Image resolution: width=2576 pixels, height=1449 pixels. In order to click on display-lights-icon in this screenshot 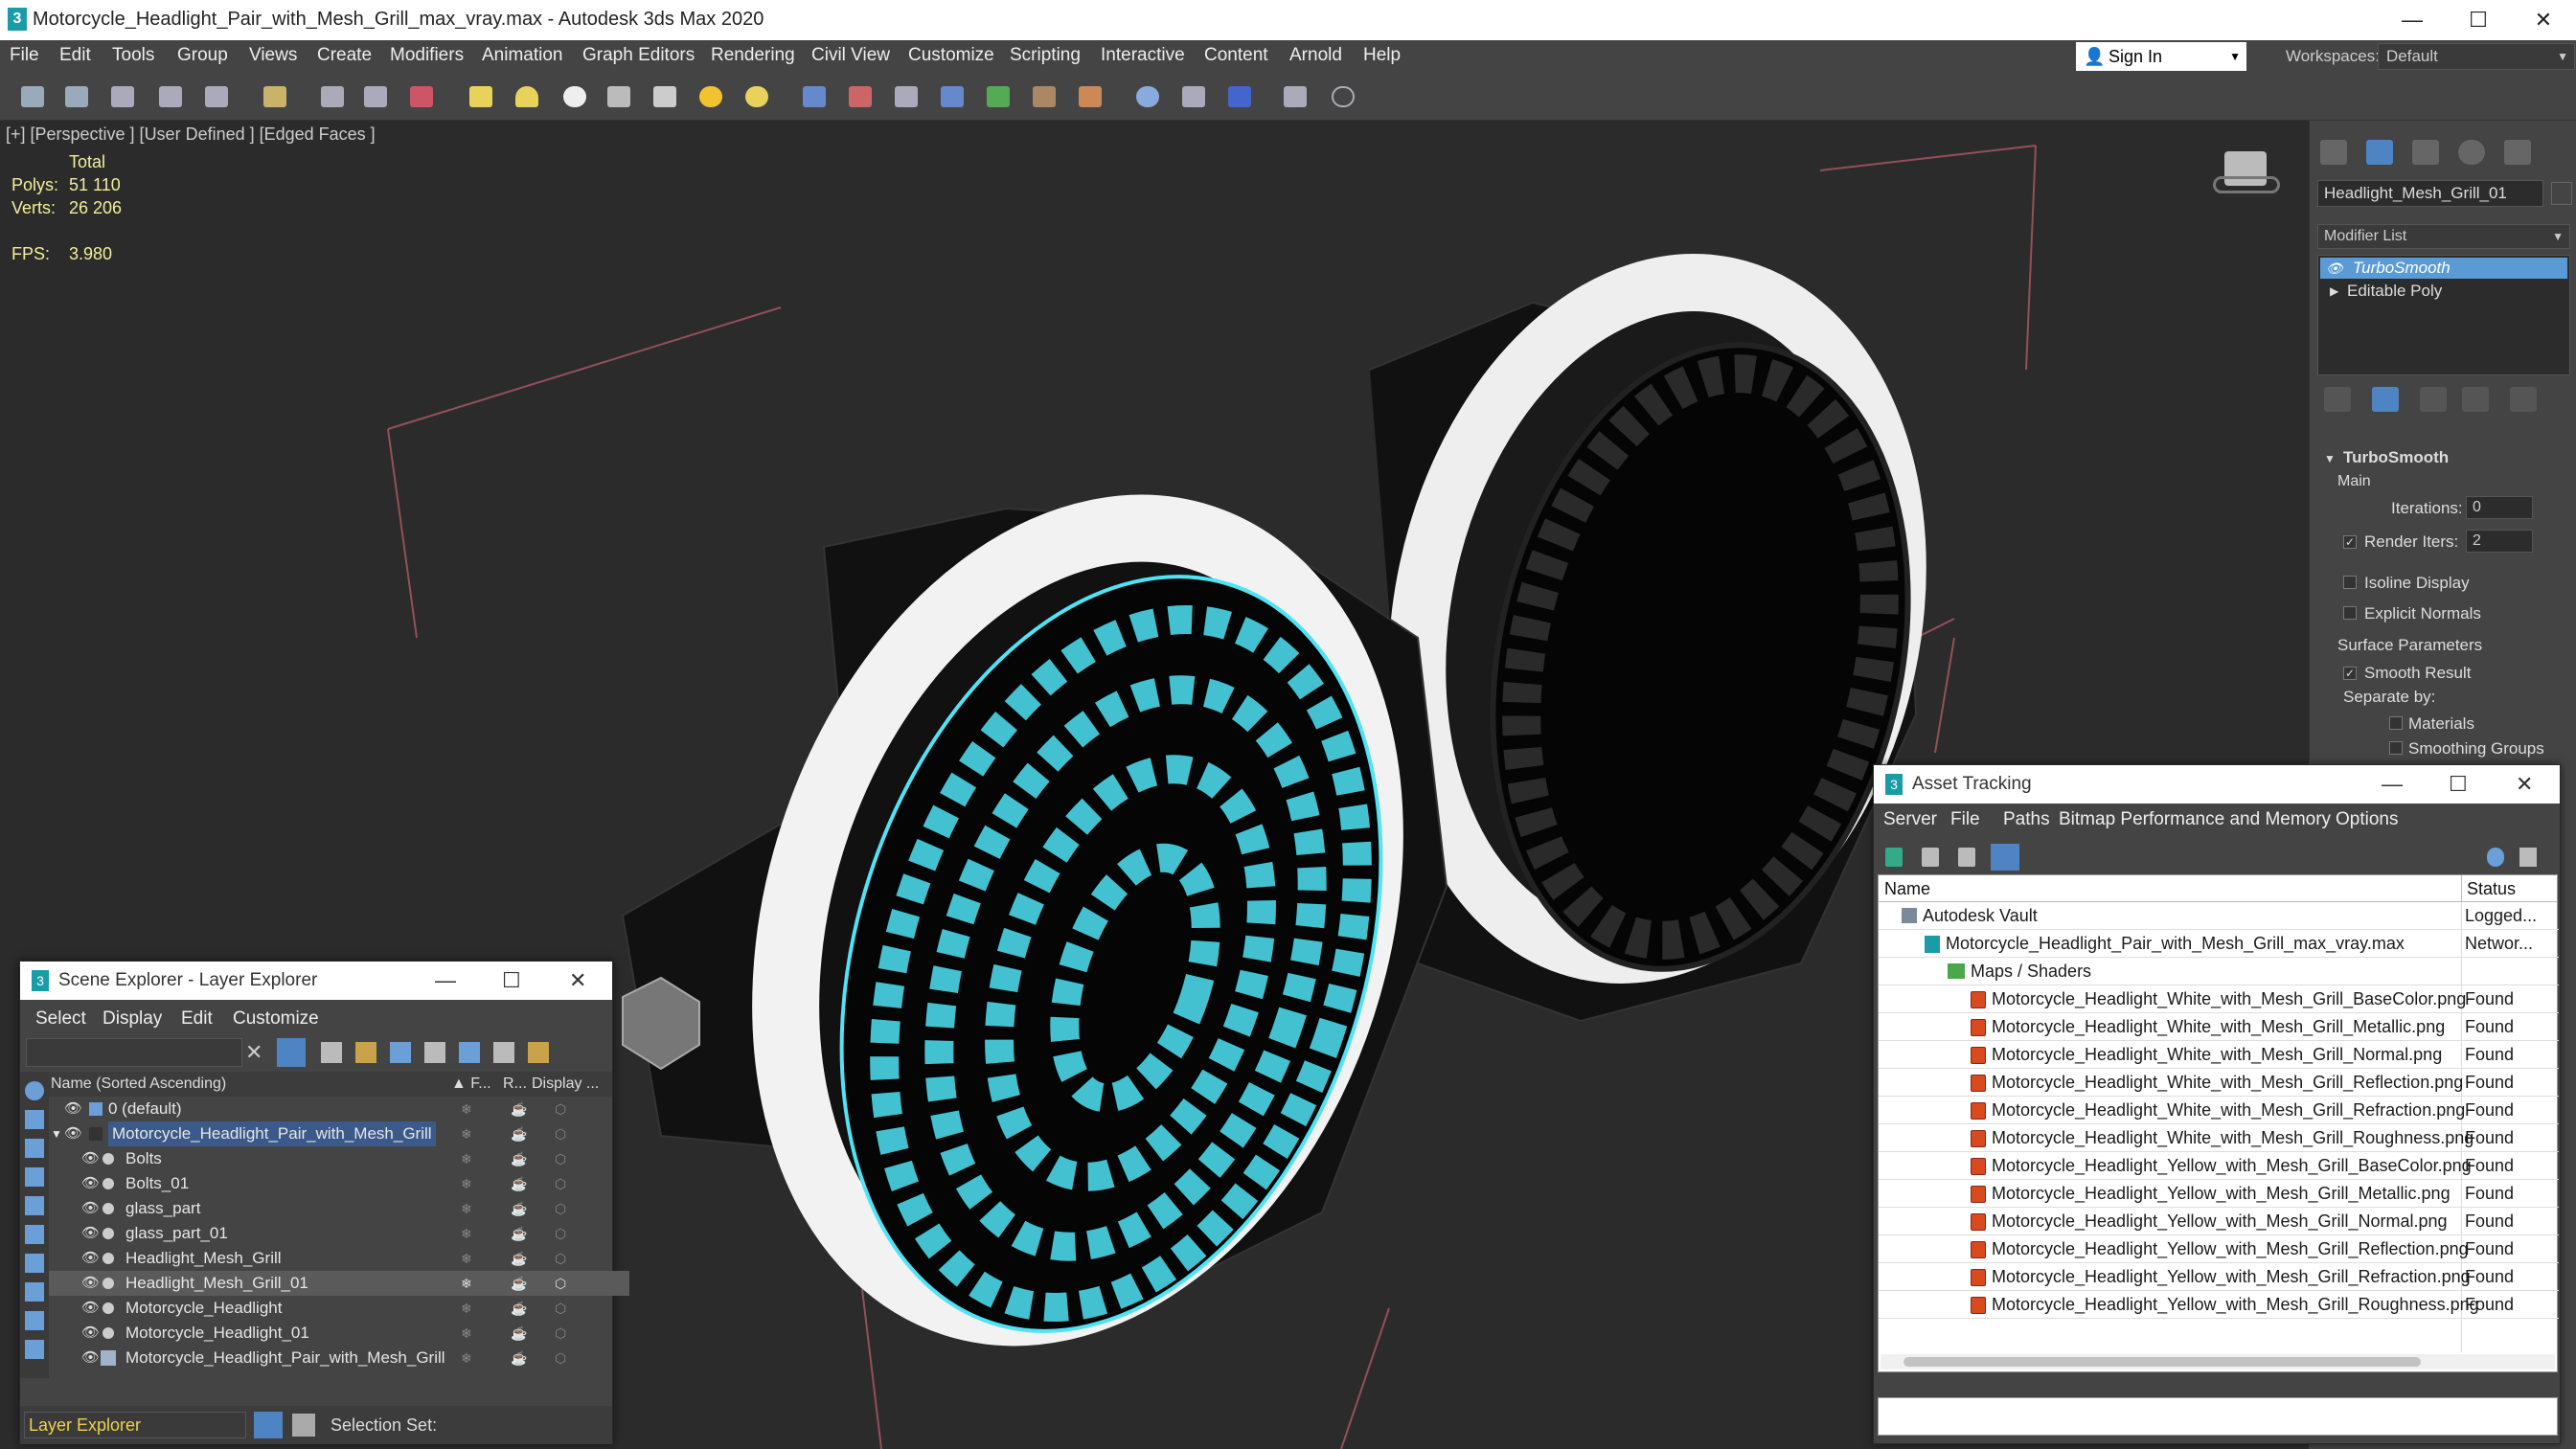, I will do `click(34, 1177)`.